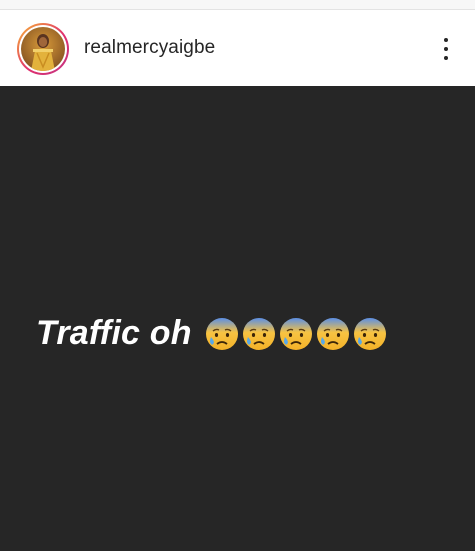  Describe the element at coordinates (237, 5) in the screenshot. I see `top-edge-divider` at that location.